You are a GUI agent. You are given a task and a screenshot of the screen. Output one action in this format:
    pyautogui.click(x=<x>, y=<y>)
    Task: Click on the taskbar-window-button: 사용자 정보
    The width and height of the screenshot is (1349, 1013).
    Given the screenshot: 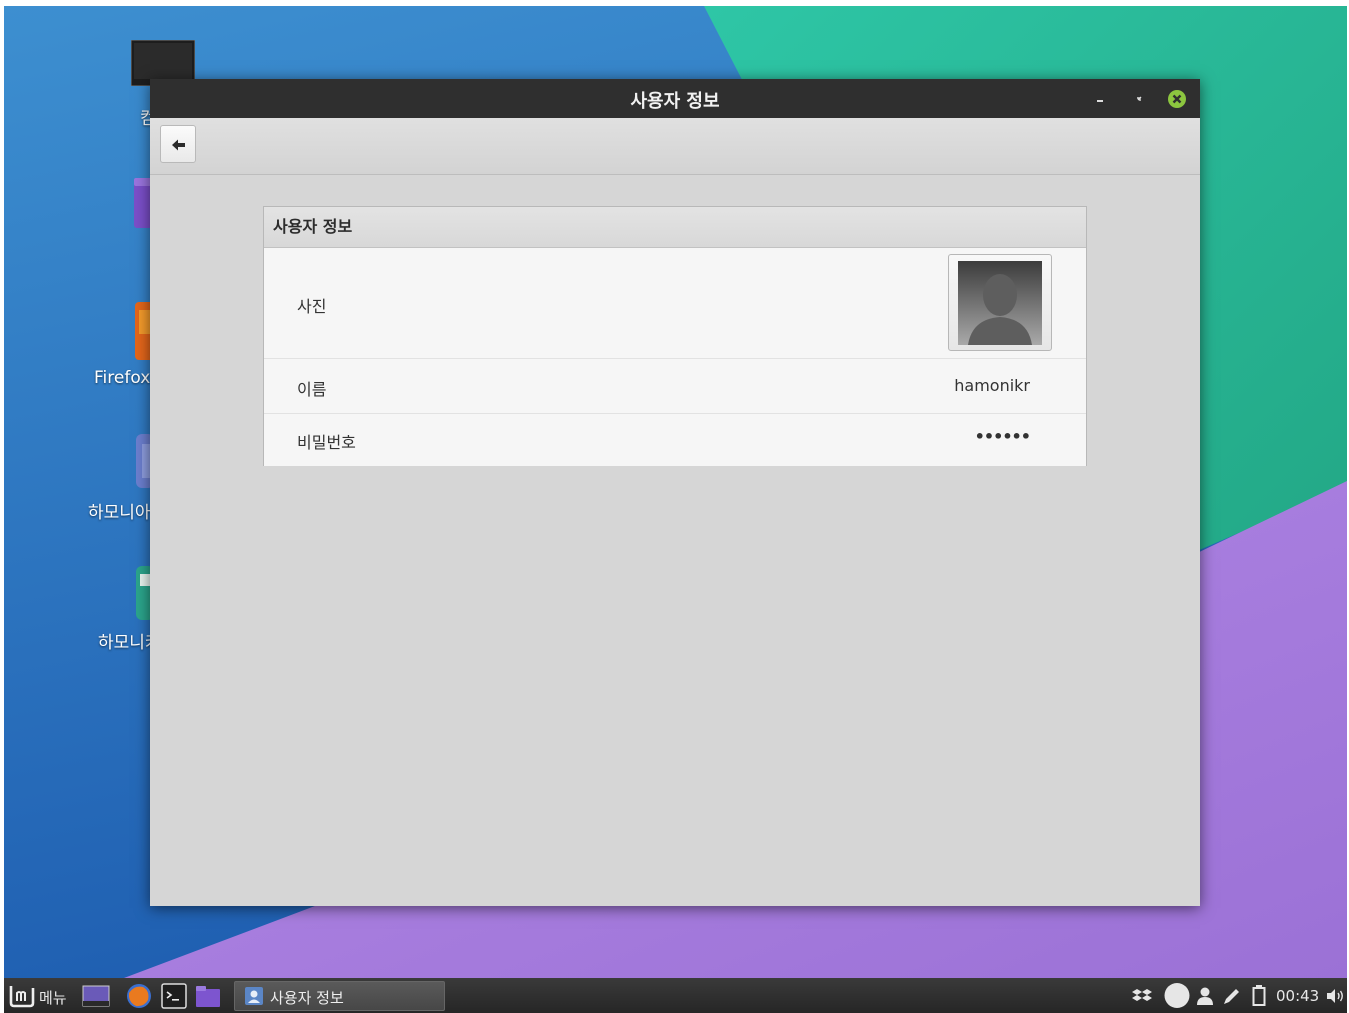 What is the action you would take?
    pyautogui.click(x=339, y=996)
    